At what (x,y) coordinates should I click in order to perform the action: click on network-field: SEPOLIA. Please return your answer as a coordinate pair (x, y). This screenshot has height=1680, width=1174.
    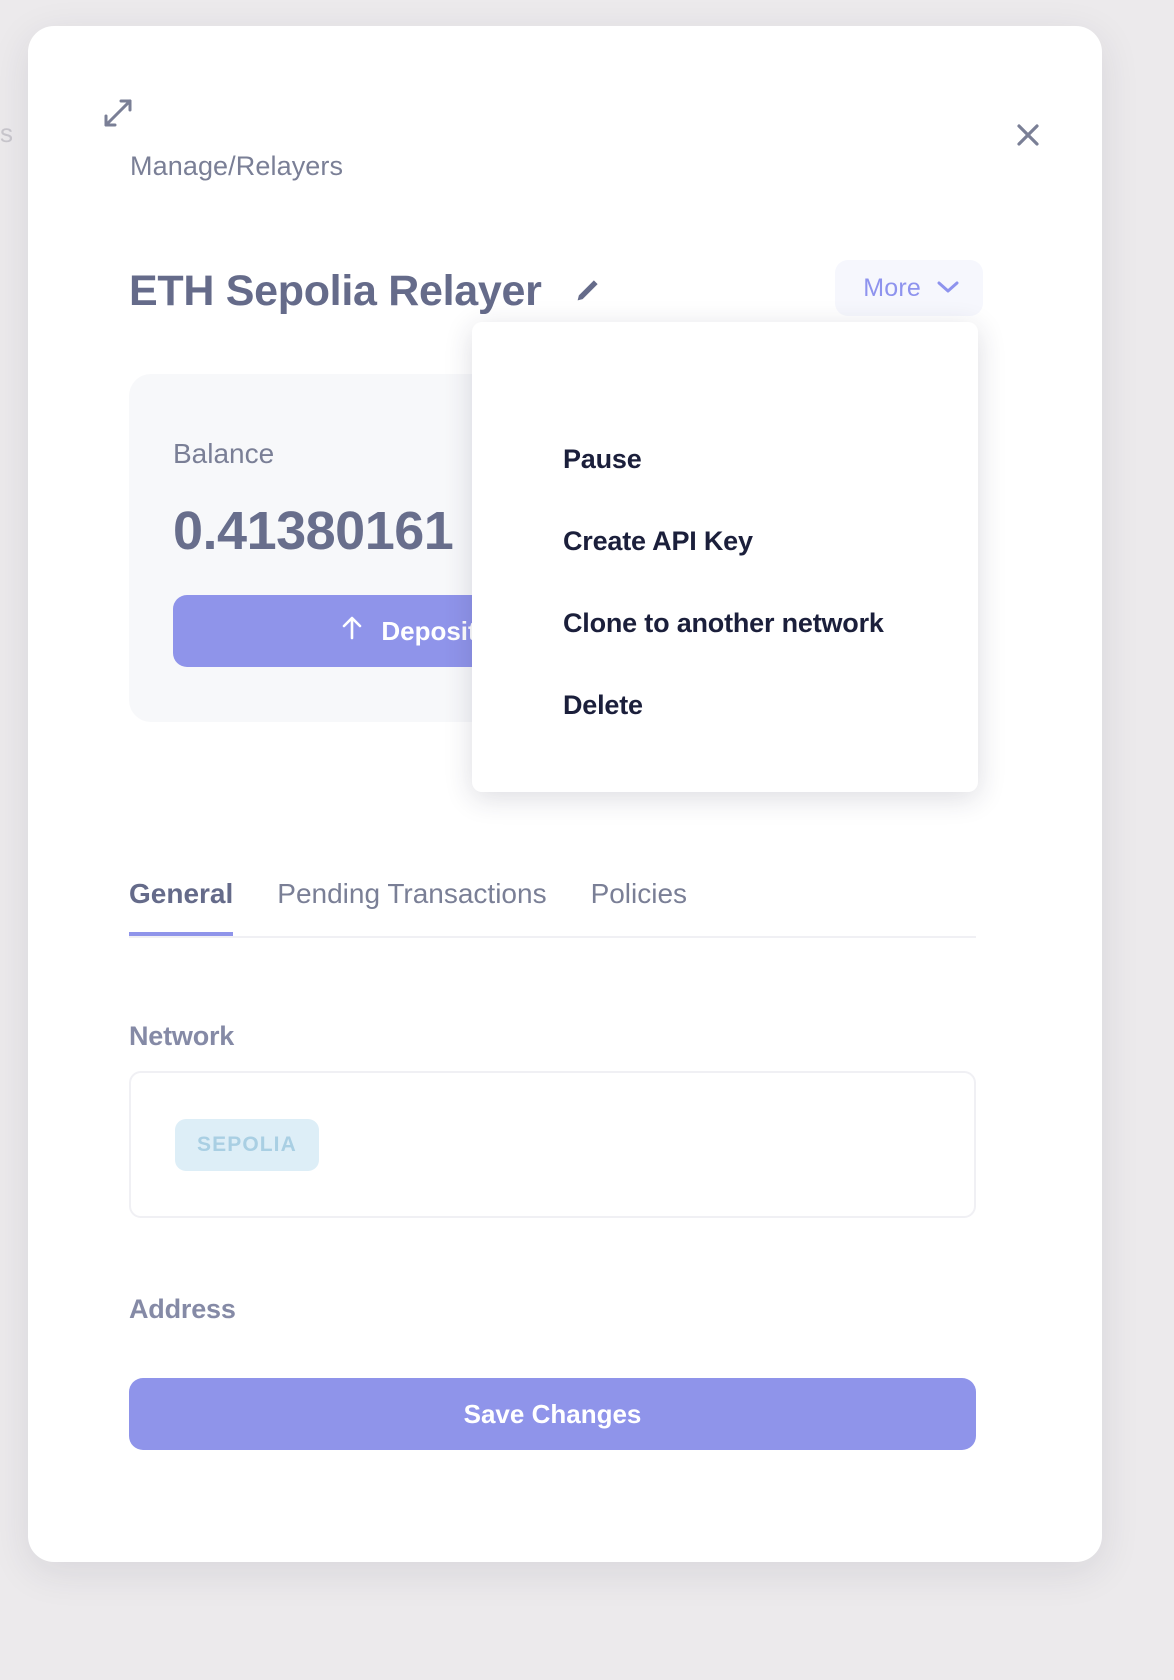
    Looking at the image, I should click on (552, 1144).